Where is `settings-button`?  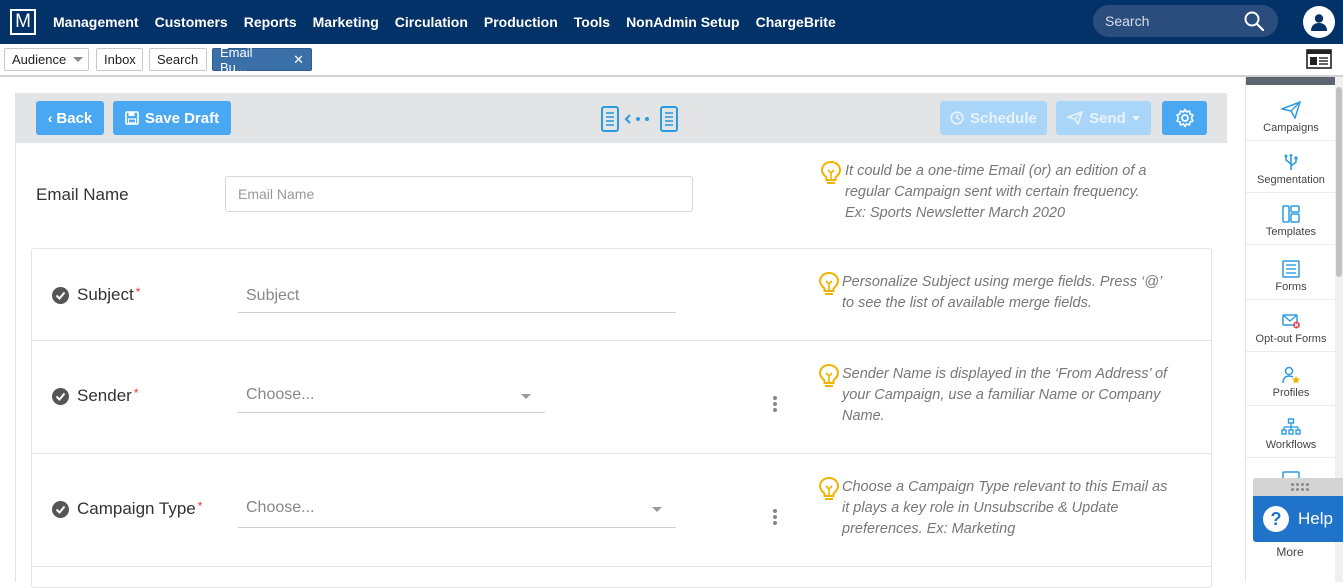
settings-button is located at coordinates (1184, 118).